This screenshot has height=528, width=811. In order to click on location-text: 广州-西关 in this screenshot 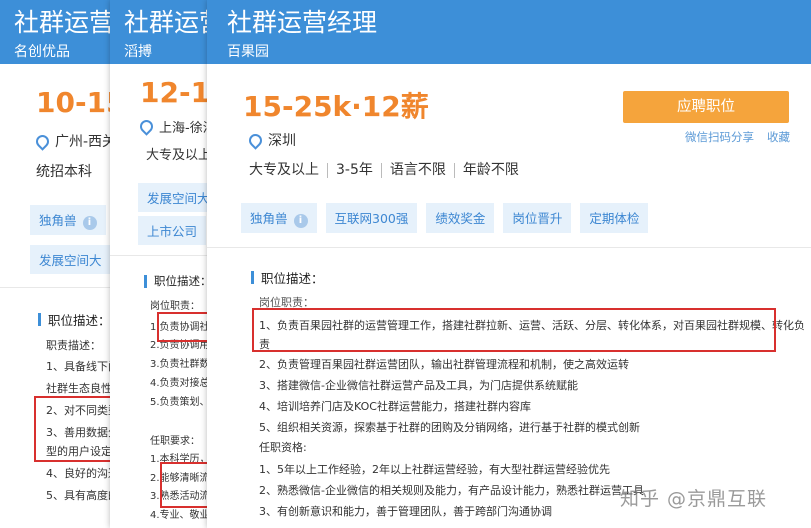, I will do `click(86, 142)`.